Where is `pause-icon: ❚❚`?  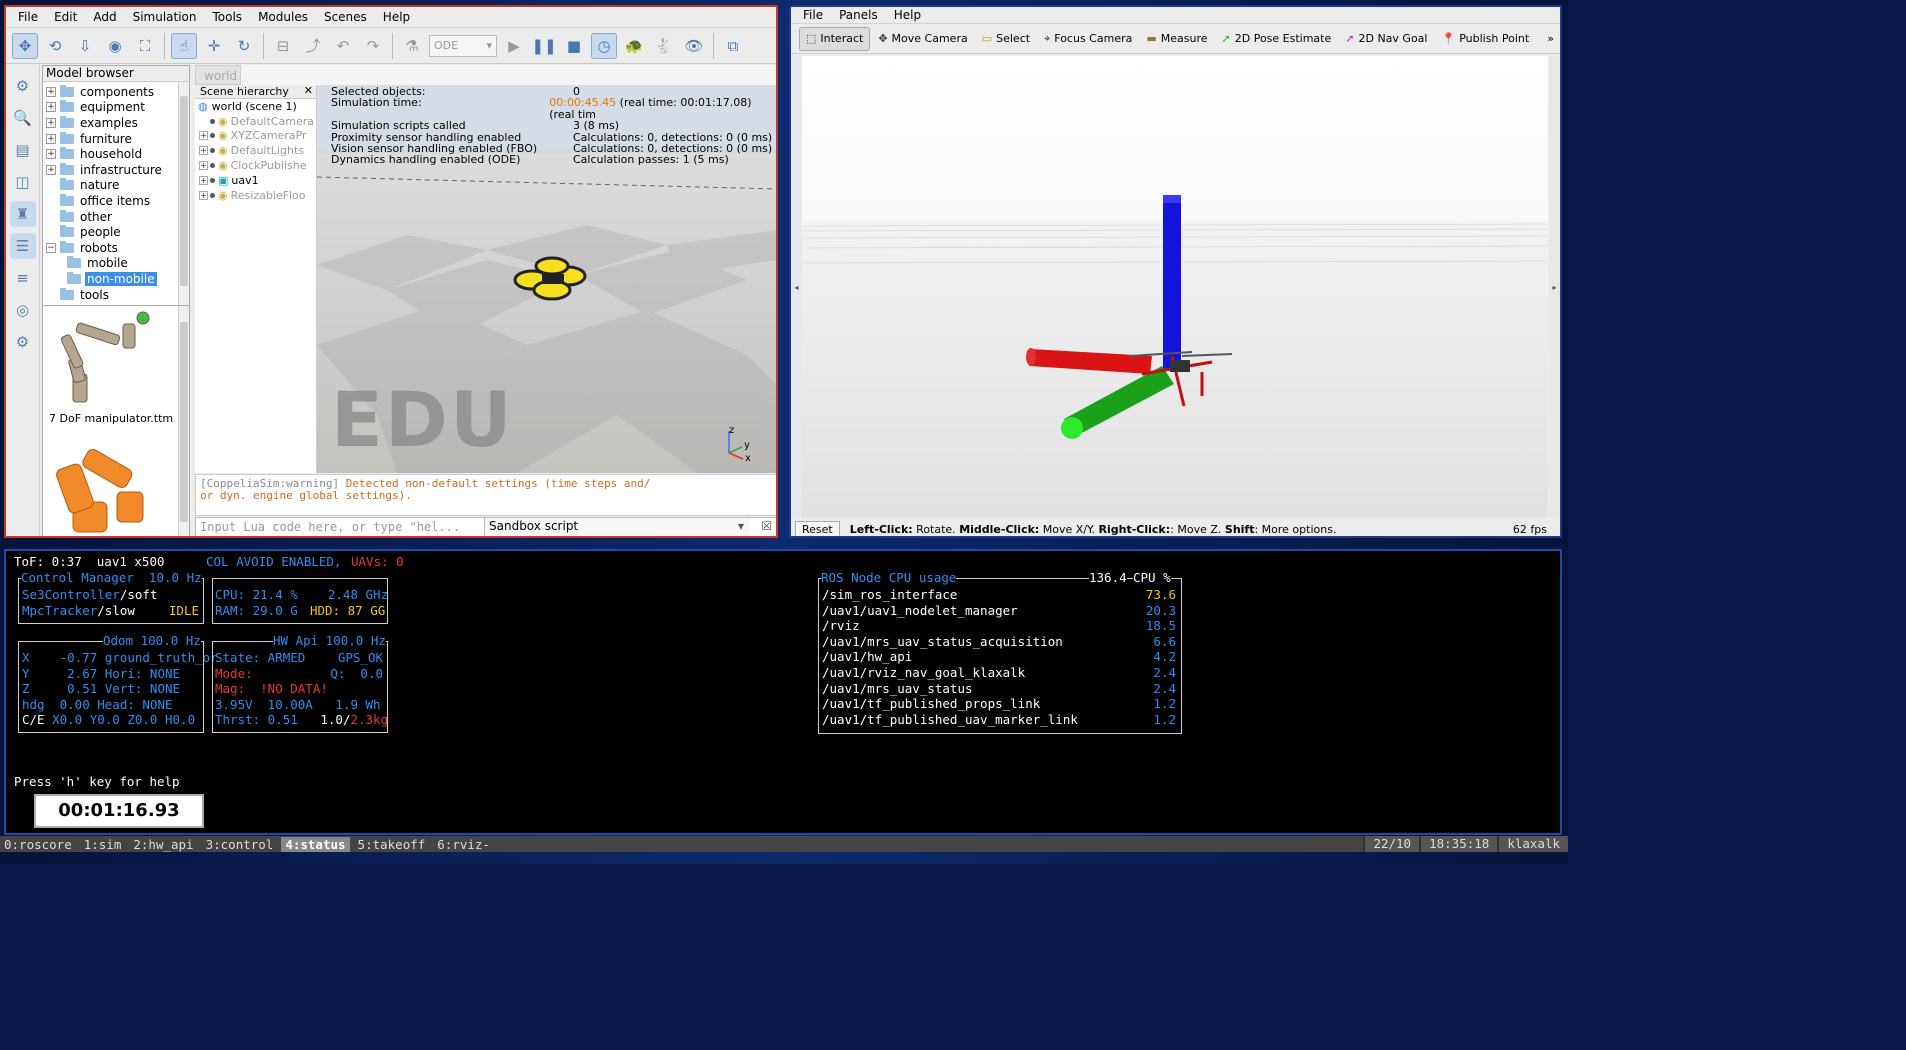 pause-icon: ❚❚ is located at coordinates (544, 46).